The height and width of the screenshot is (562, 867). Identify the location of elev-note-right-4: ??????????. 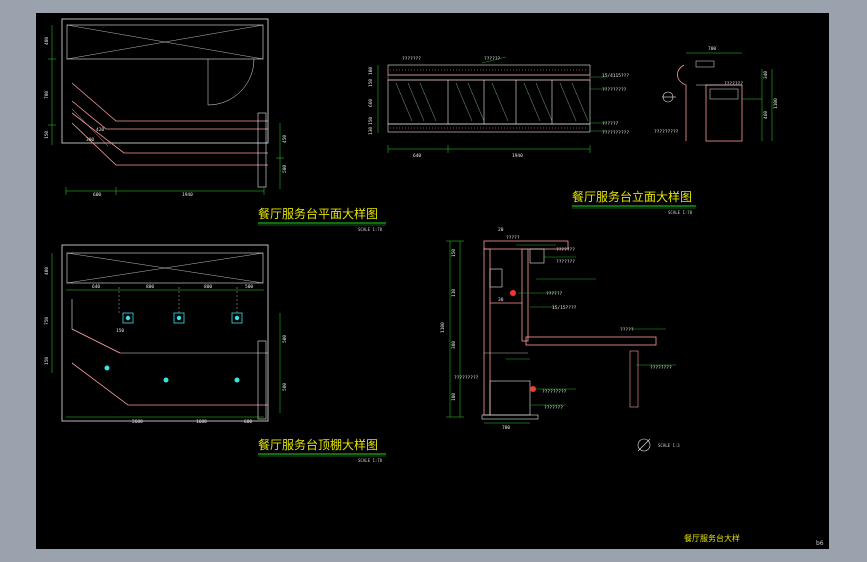
(615, 133).